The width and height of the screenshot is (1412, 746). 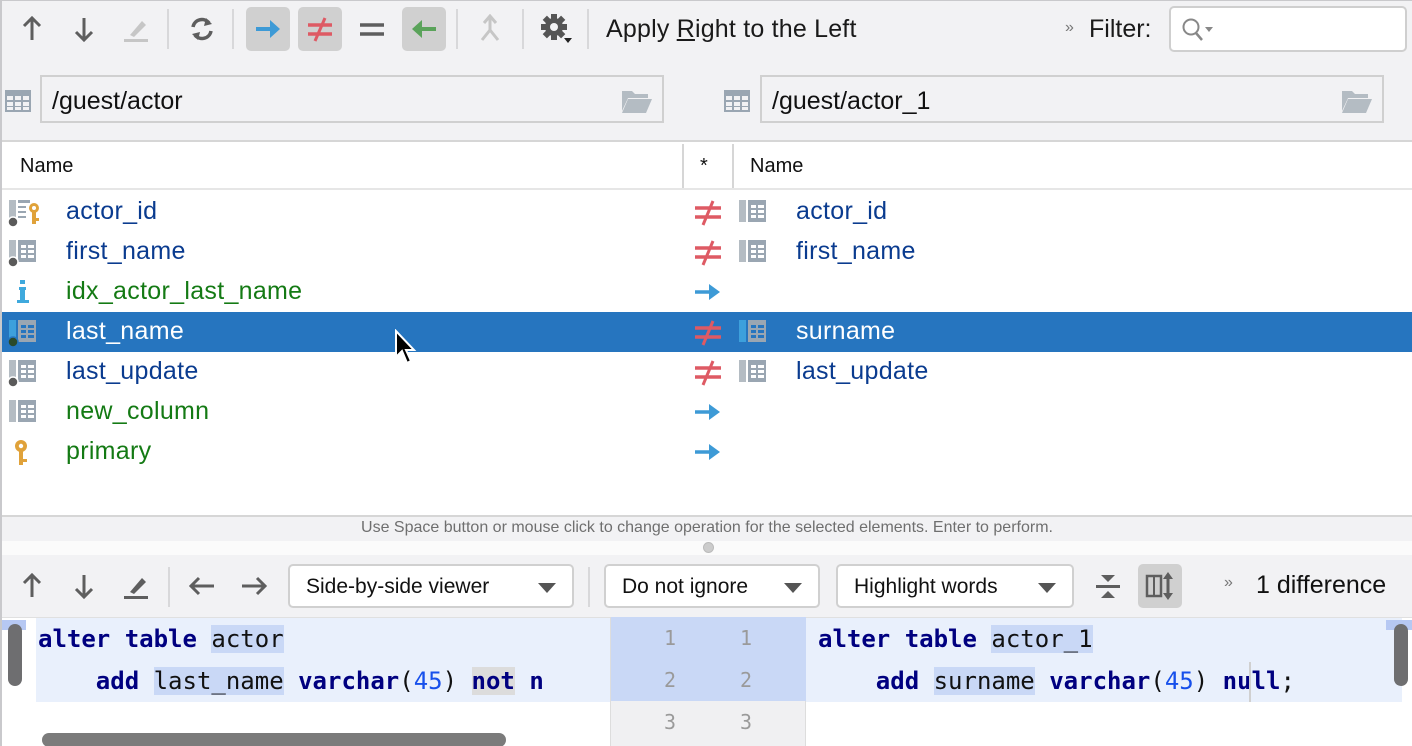 What do you see at coordinates (1401, 655) in the screenshot?
I see `right-vertical-scrollbar` at bounding box center [1401, 655].